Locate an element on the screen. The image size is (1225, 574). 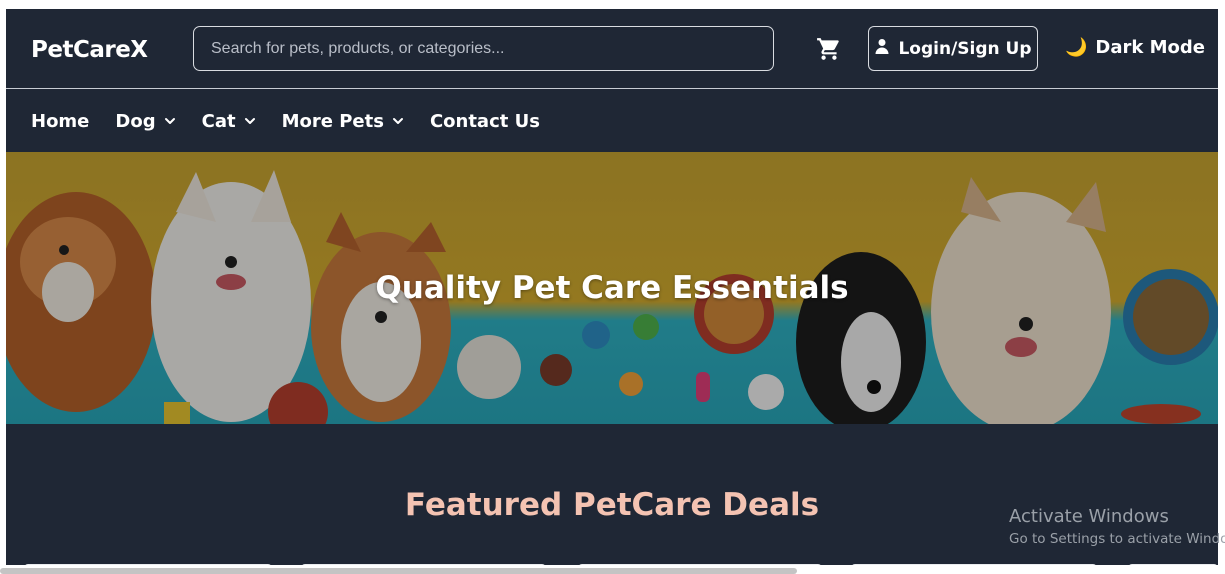
horizontal-scrollbar is located at coordinates (398, 571).